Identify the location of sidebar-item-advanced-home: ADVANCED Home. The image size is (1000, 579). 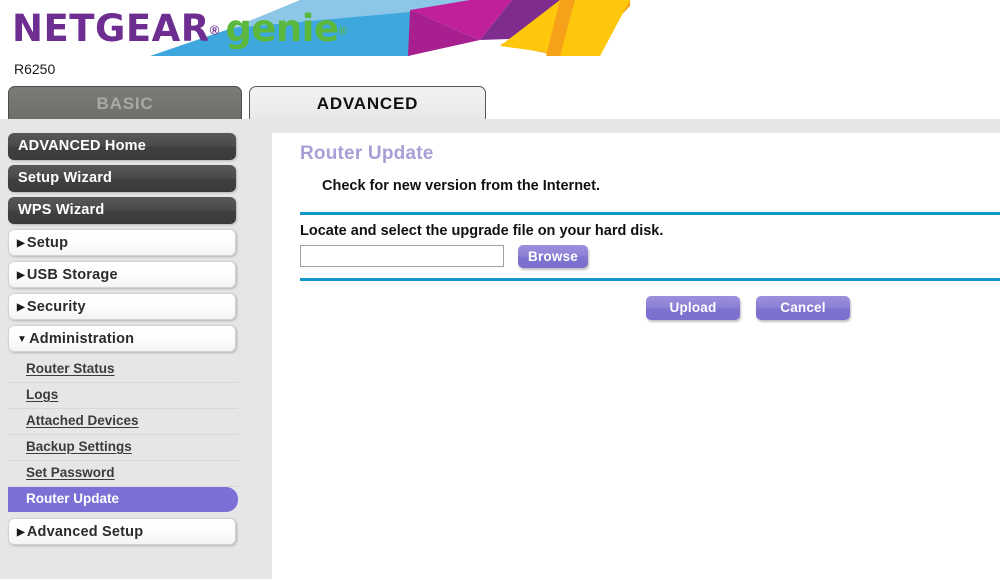
(122, 146).